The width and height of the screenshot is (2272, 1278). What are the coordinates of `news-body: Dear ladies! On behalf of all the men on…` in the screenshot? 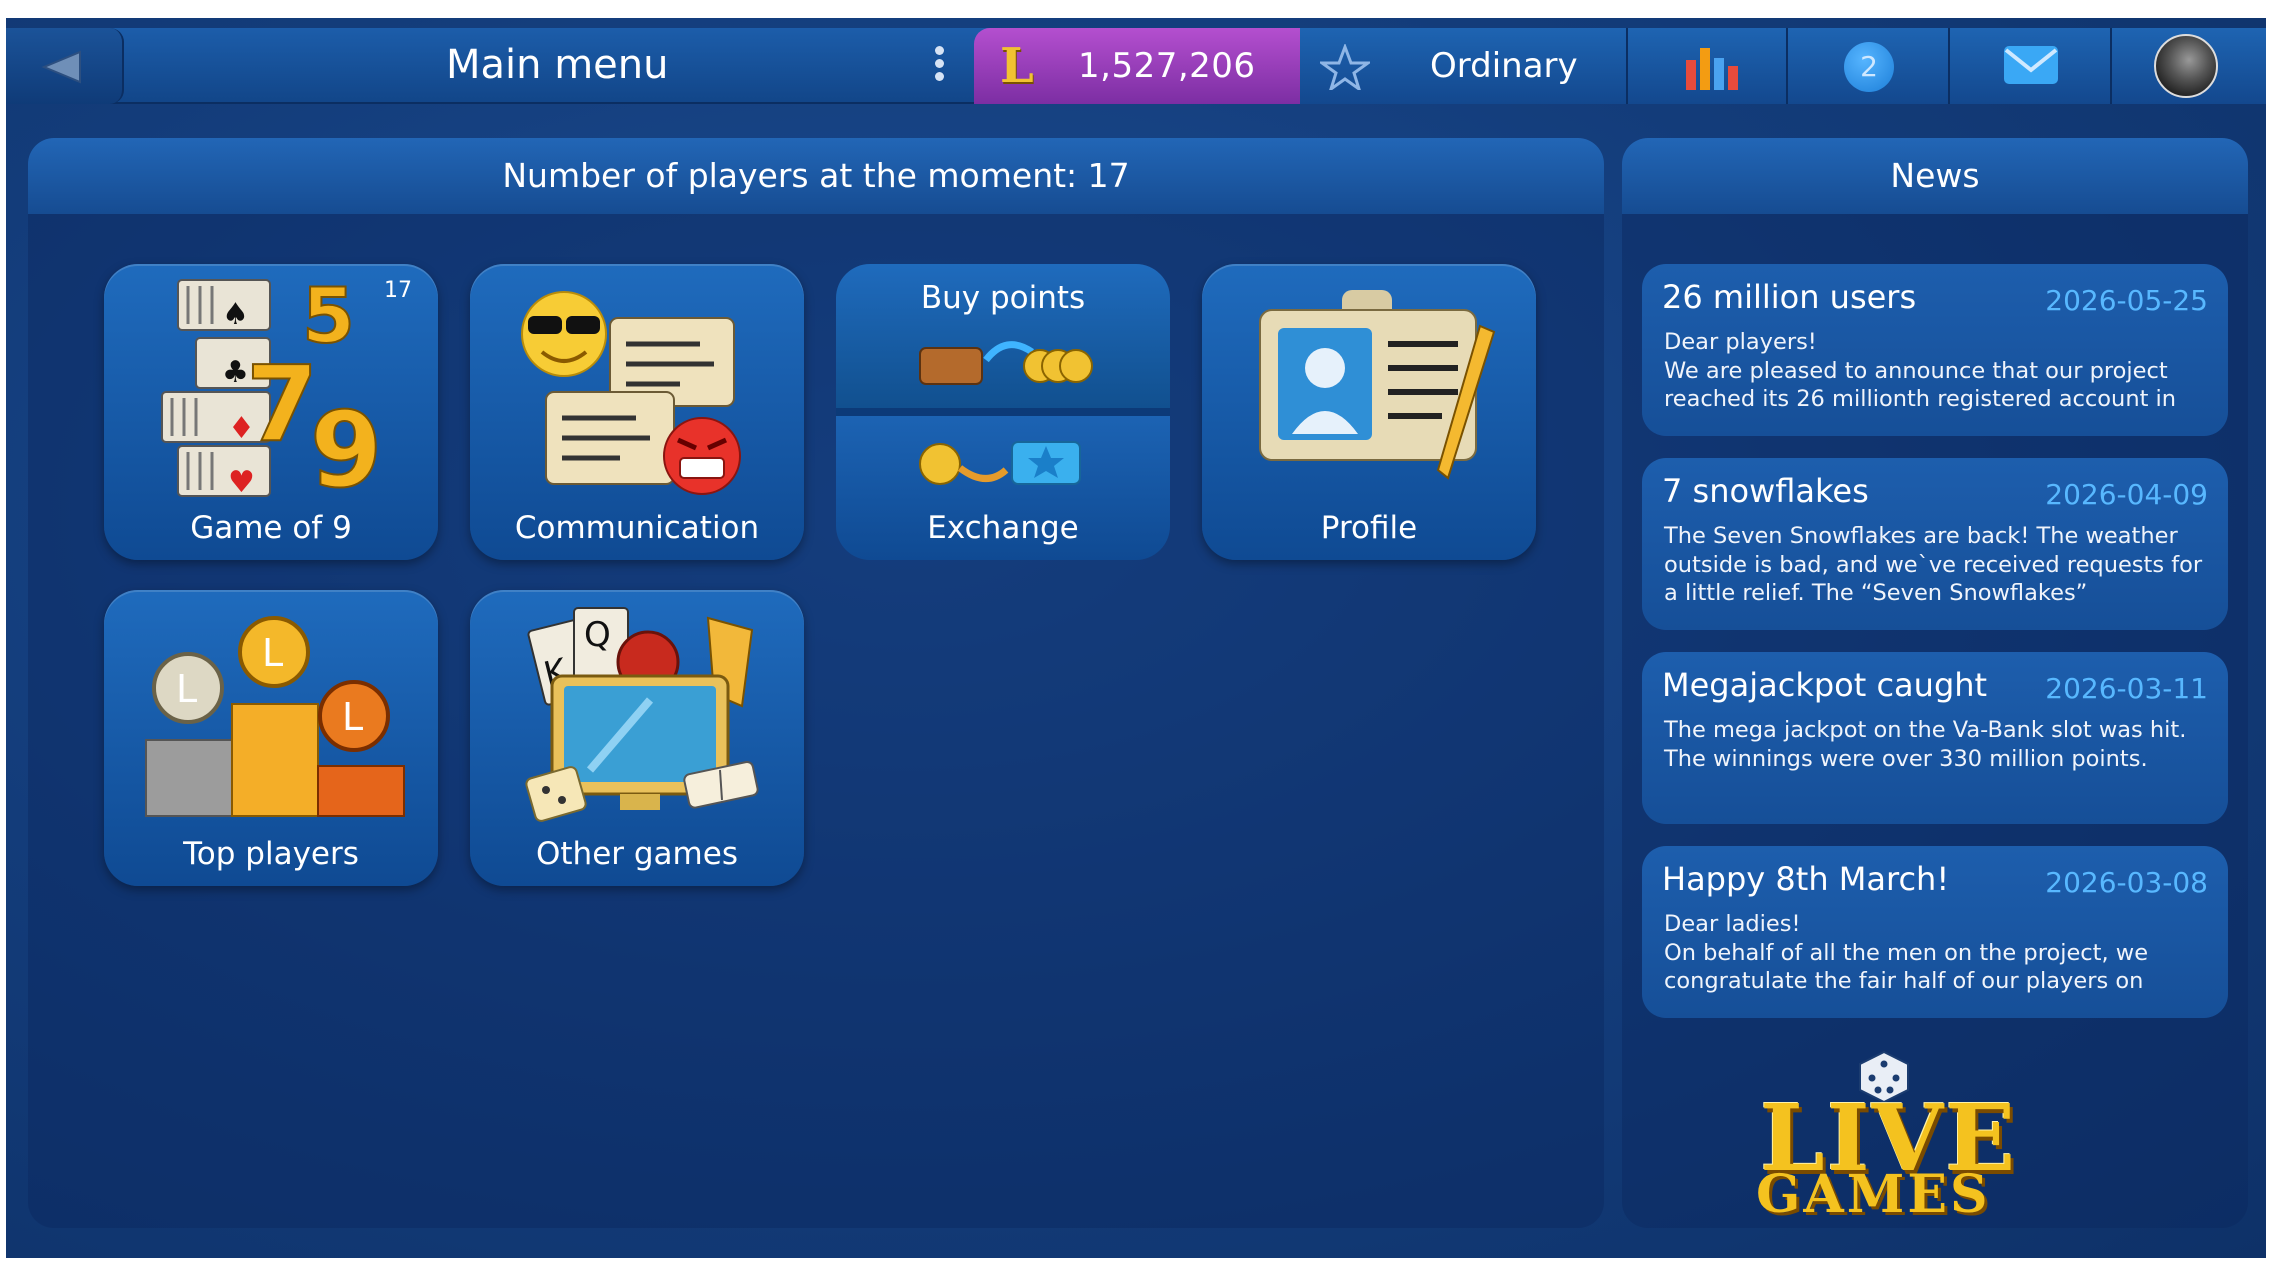 It's located at (1906, 952).